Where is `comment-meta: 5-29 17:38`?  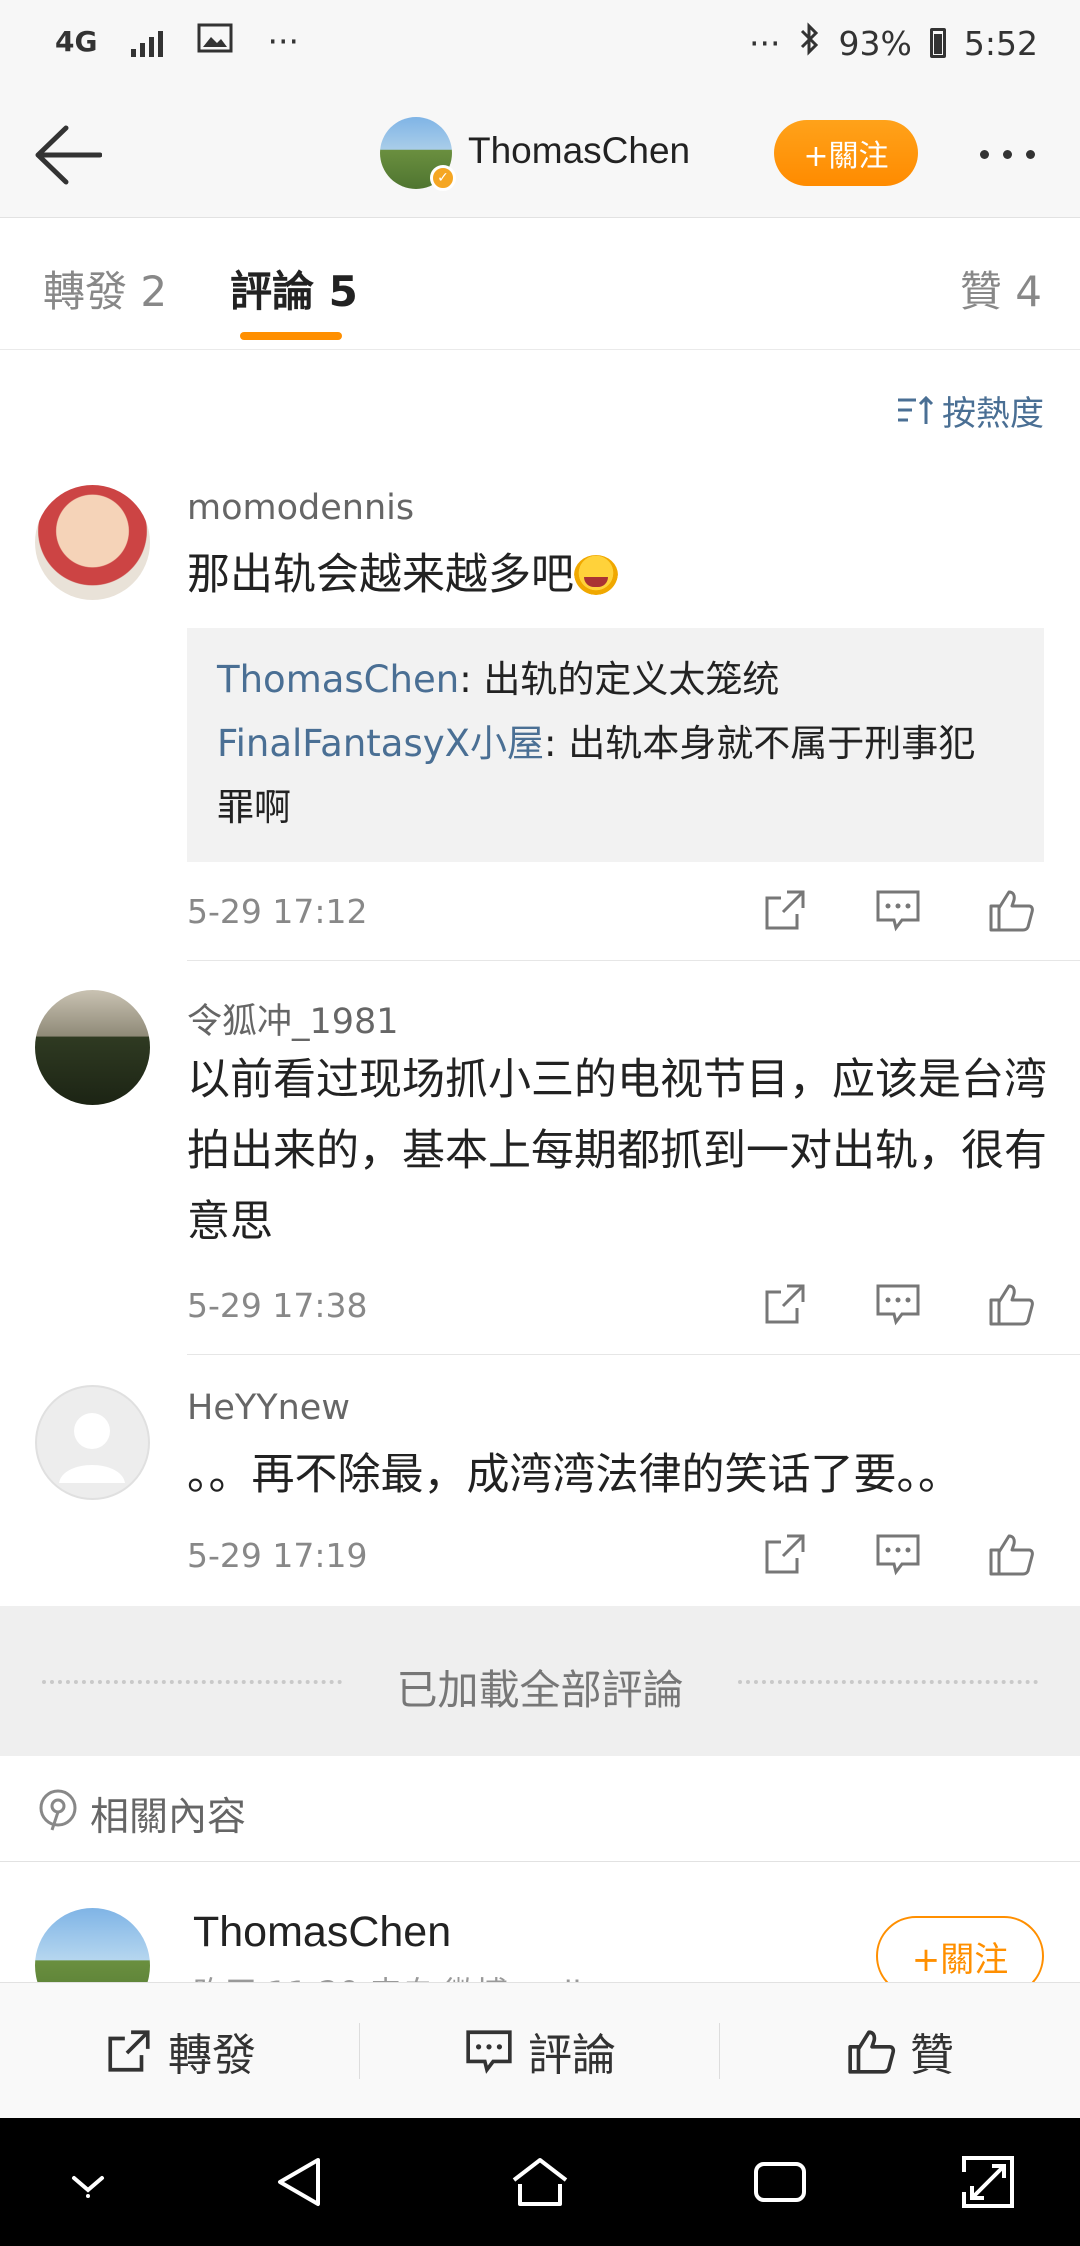 comment-meta: 5-29 17:38 is located at coordinates (617, 1305).